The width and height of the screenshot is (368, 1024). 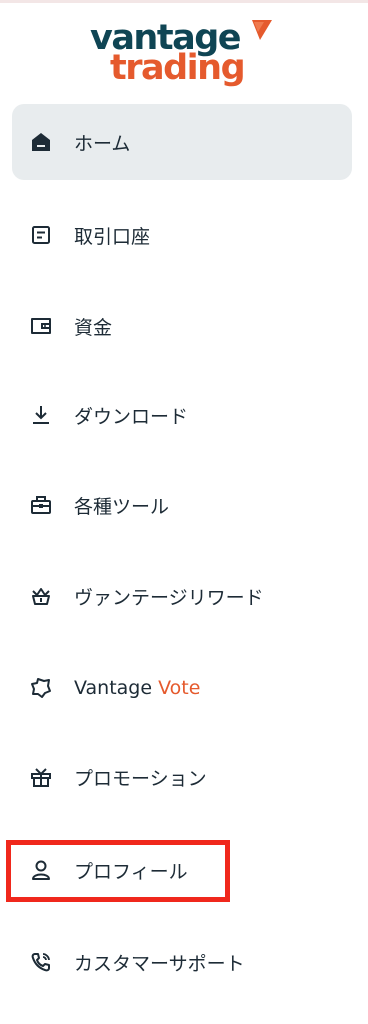 I want to click on top-divider, so click(x=184, y=1).